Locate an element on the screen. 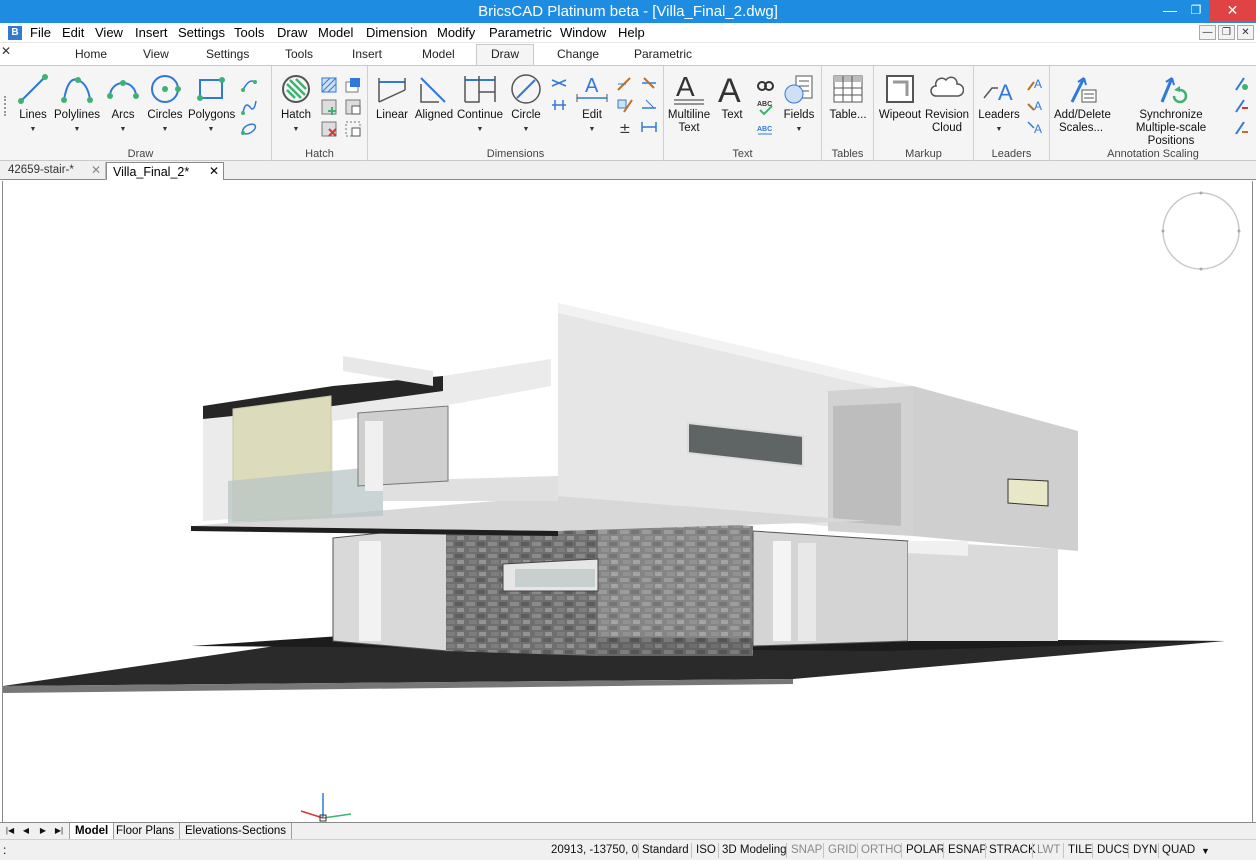 The image size is (1256, 860). spellcheck-icon: ABC is located at coordinates (765, 107).